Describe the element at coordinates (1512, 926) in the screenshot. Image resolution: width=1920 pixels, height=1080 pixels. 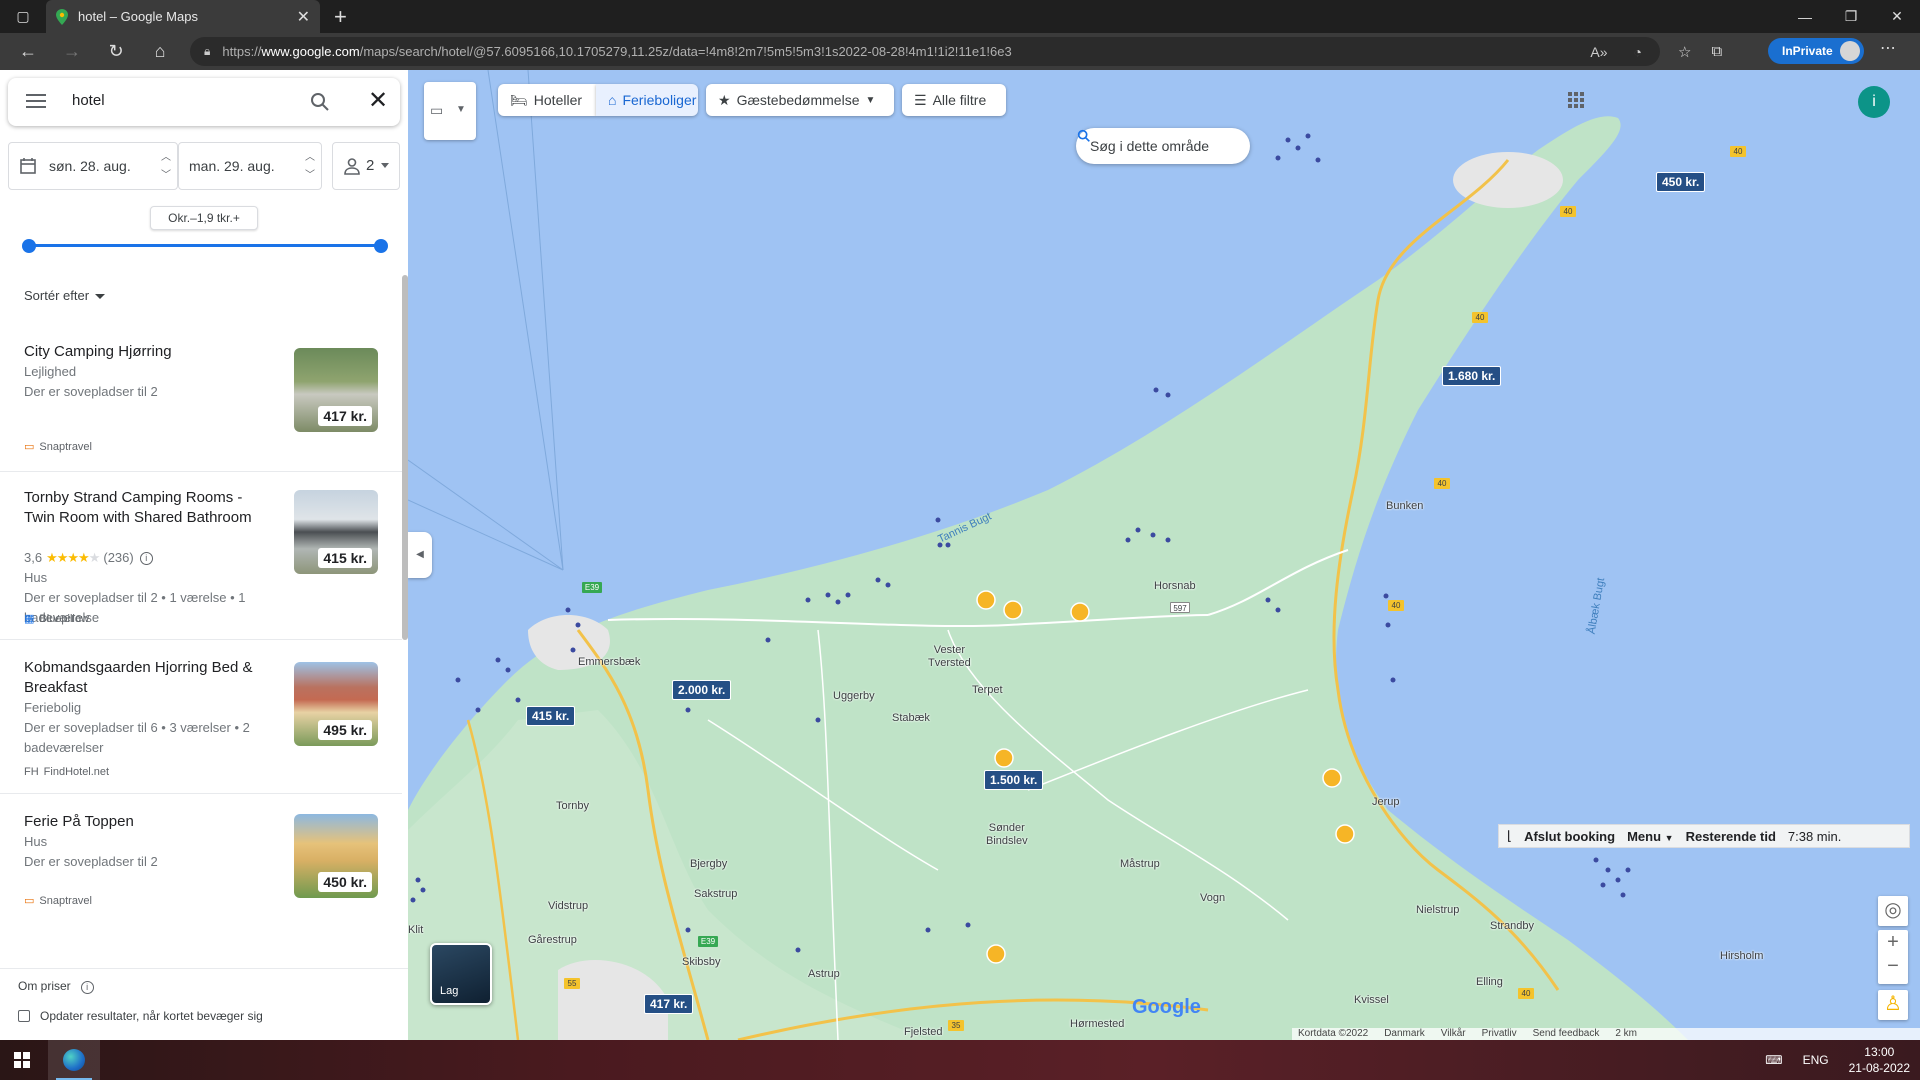
I see `place-label: Strandby` at that location.